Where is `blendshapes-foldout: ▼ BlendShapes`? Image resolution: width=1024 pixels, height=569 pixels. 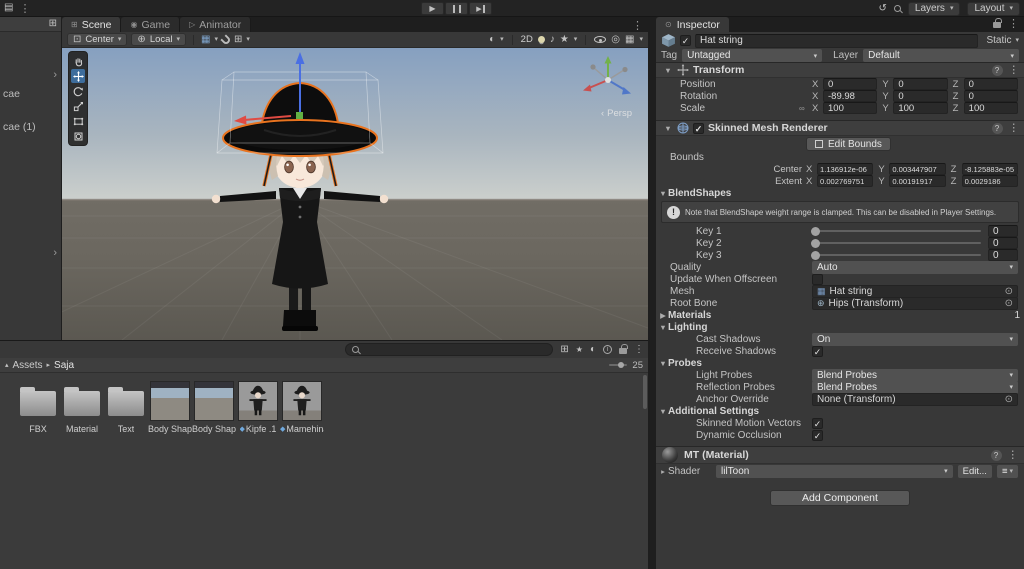 blendshapes-foldout: ▼ BlendShapes is located at coordinates (840, 193).